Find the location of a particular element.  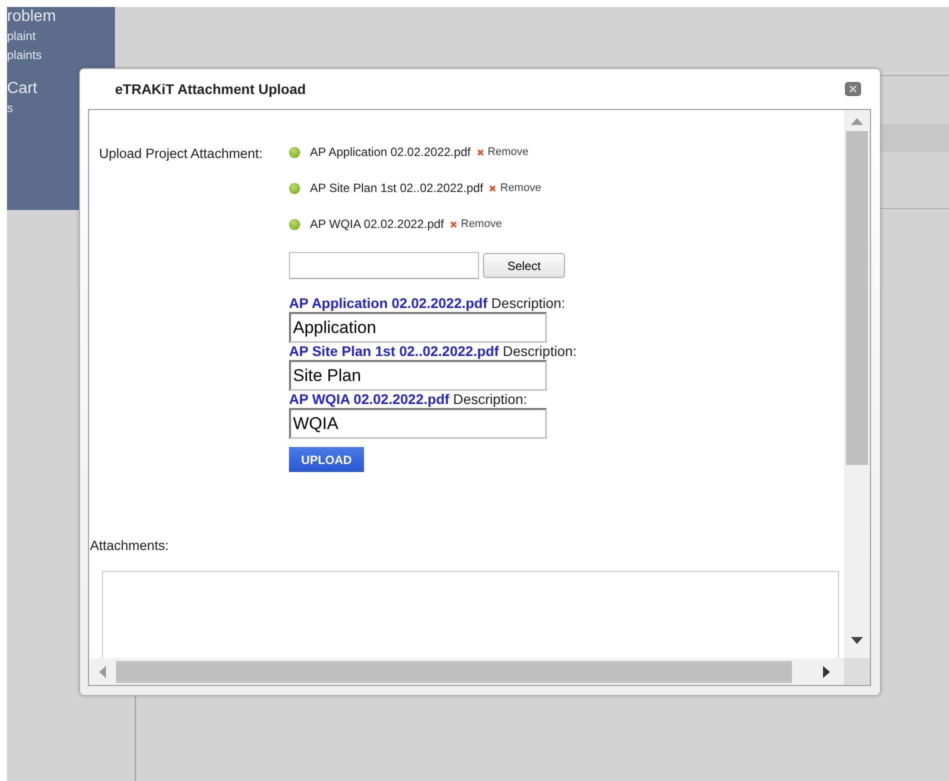

vertical-scrollbar is located at coordinates (857, 384).